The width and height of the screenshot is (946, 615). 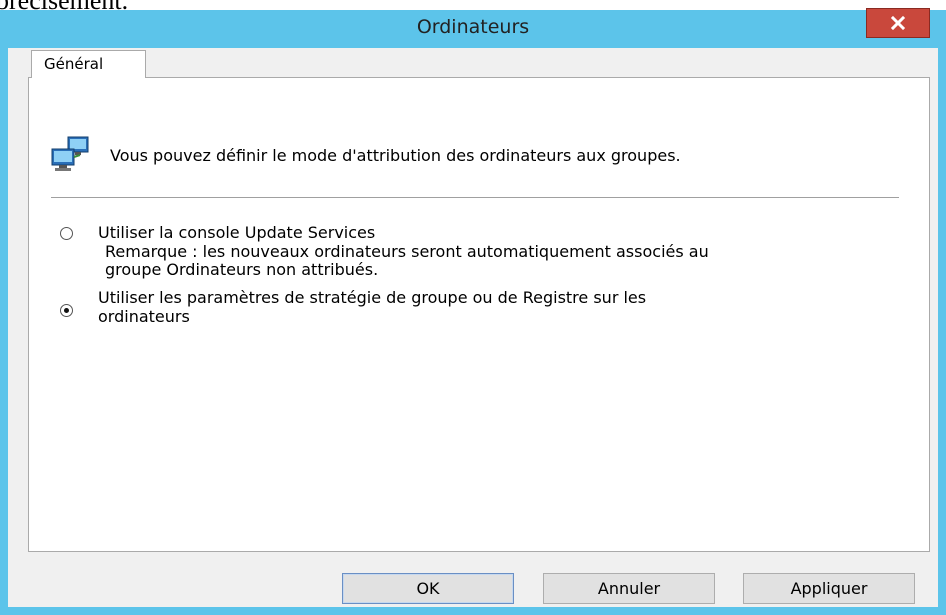 What do you see at coordinates (88, 64) in the screenshot?
I see `tab-general: Général` at bounding box center [88, 64].